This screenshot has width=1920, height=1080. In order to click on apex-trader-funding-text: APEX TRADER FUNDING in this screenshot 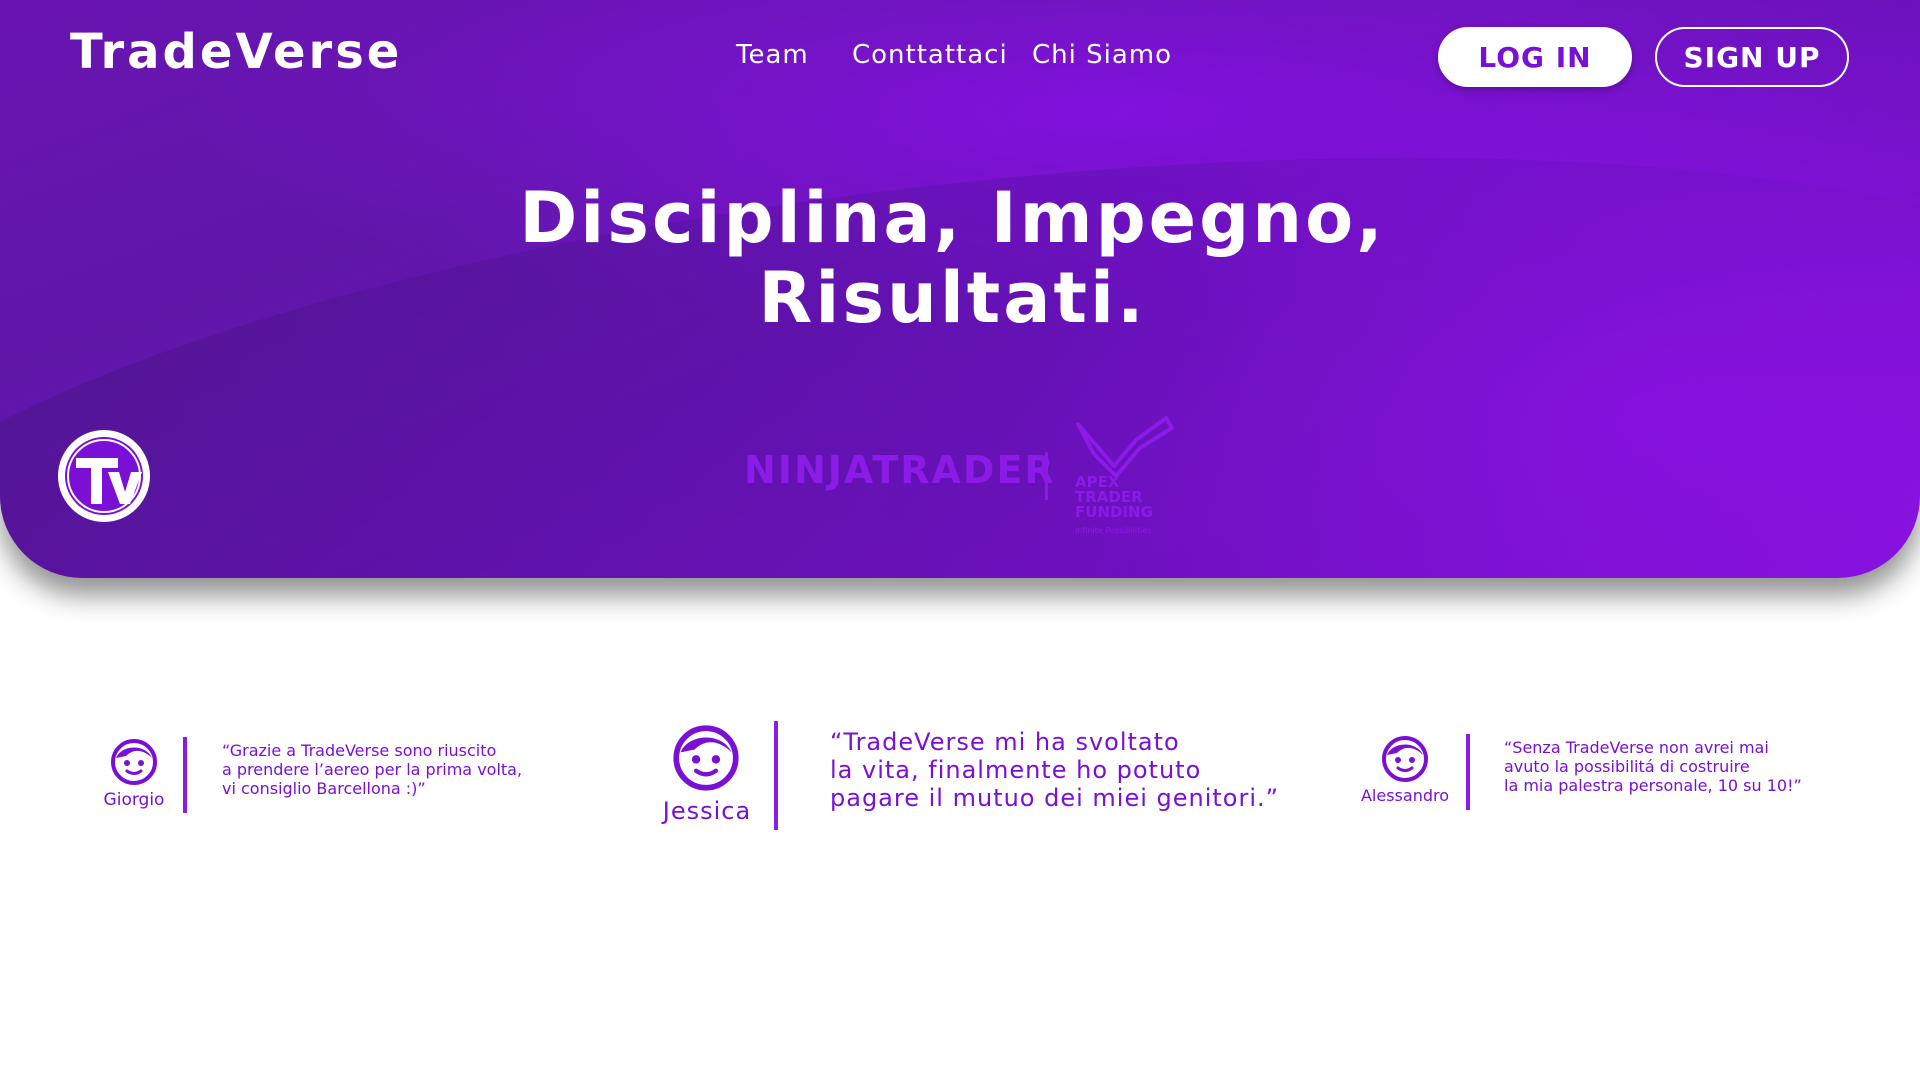, I will do `click(1114, 497)`.